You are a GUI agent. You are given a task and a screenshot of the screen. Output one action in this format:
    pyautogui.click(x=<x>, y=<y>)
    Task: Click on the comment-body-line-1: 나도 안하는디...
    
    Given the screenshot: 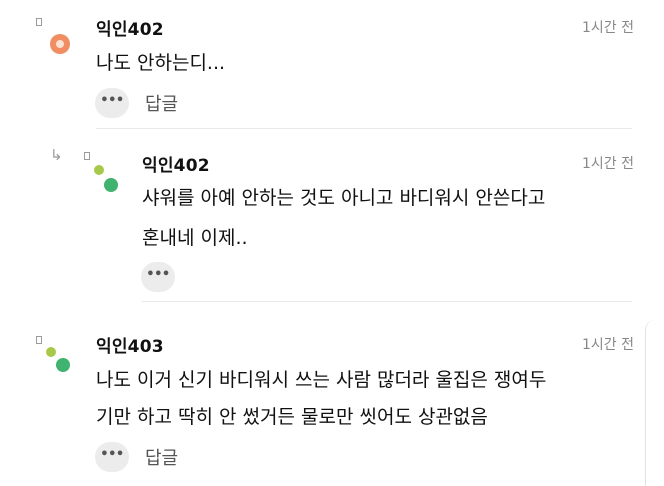 What is the action you would take?
    pyautogui.click(x=161, y=63)
    